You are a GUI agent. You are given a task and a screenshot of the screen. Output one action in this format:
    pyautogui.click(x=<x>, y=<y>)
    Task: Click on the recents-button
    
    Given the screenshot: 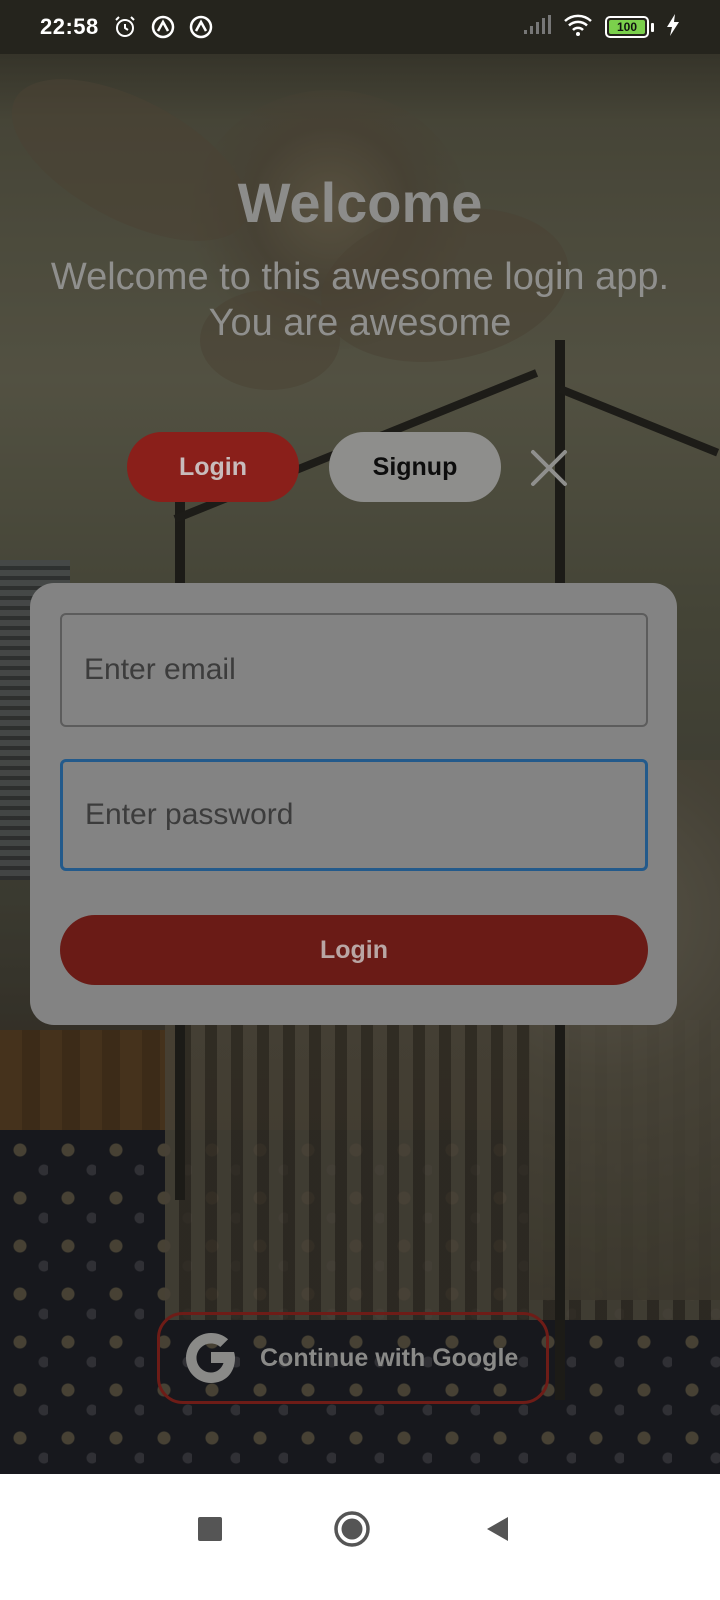 What is the action you would take?
    pyautogui.click(x=210, y=1529)
    